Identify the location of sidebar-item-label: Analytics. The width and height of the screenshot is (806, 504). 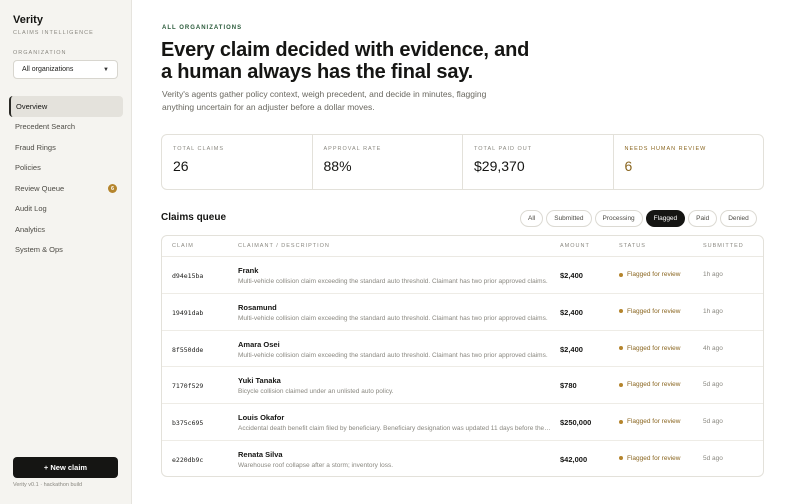
(30, 229).